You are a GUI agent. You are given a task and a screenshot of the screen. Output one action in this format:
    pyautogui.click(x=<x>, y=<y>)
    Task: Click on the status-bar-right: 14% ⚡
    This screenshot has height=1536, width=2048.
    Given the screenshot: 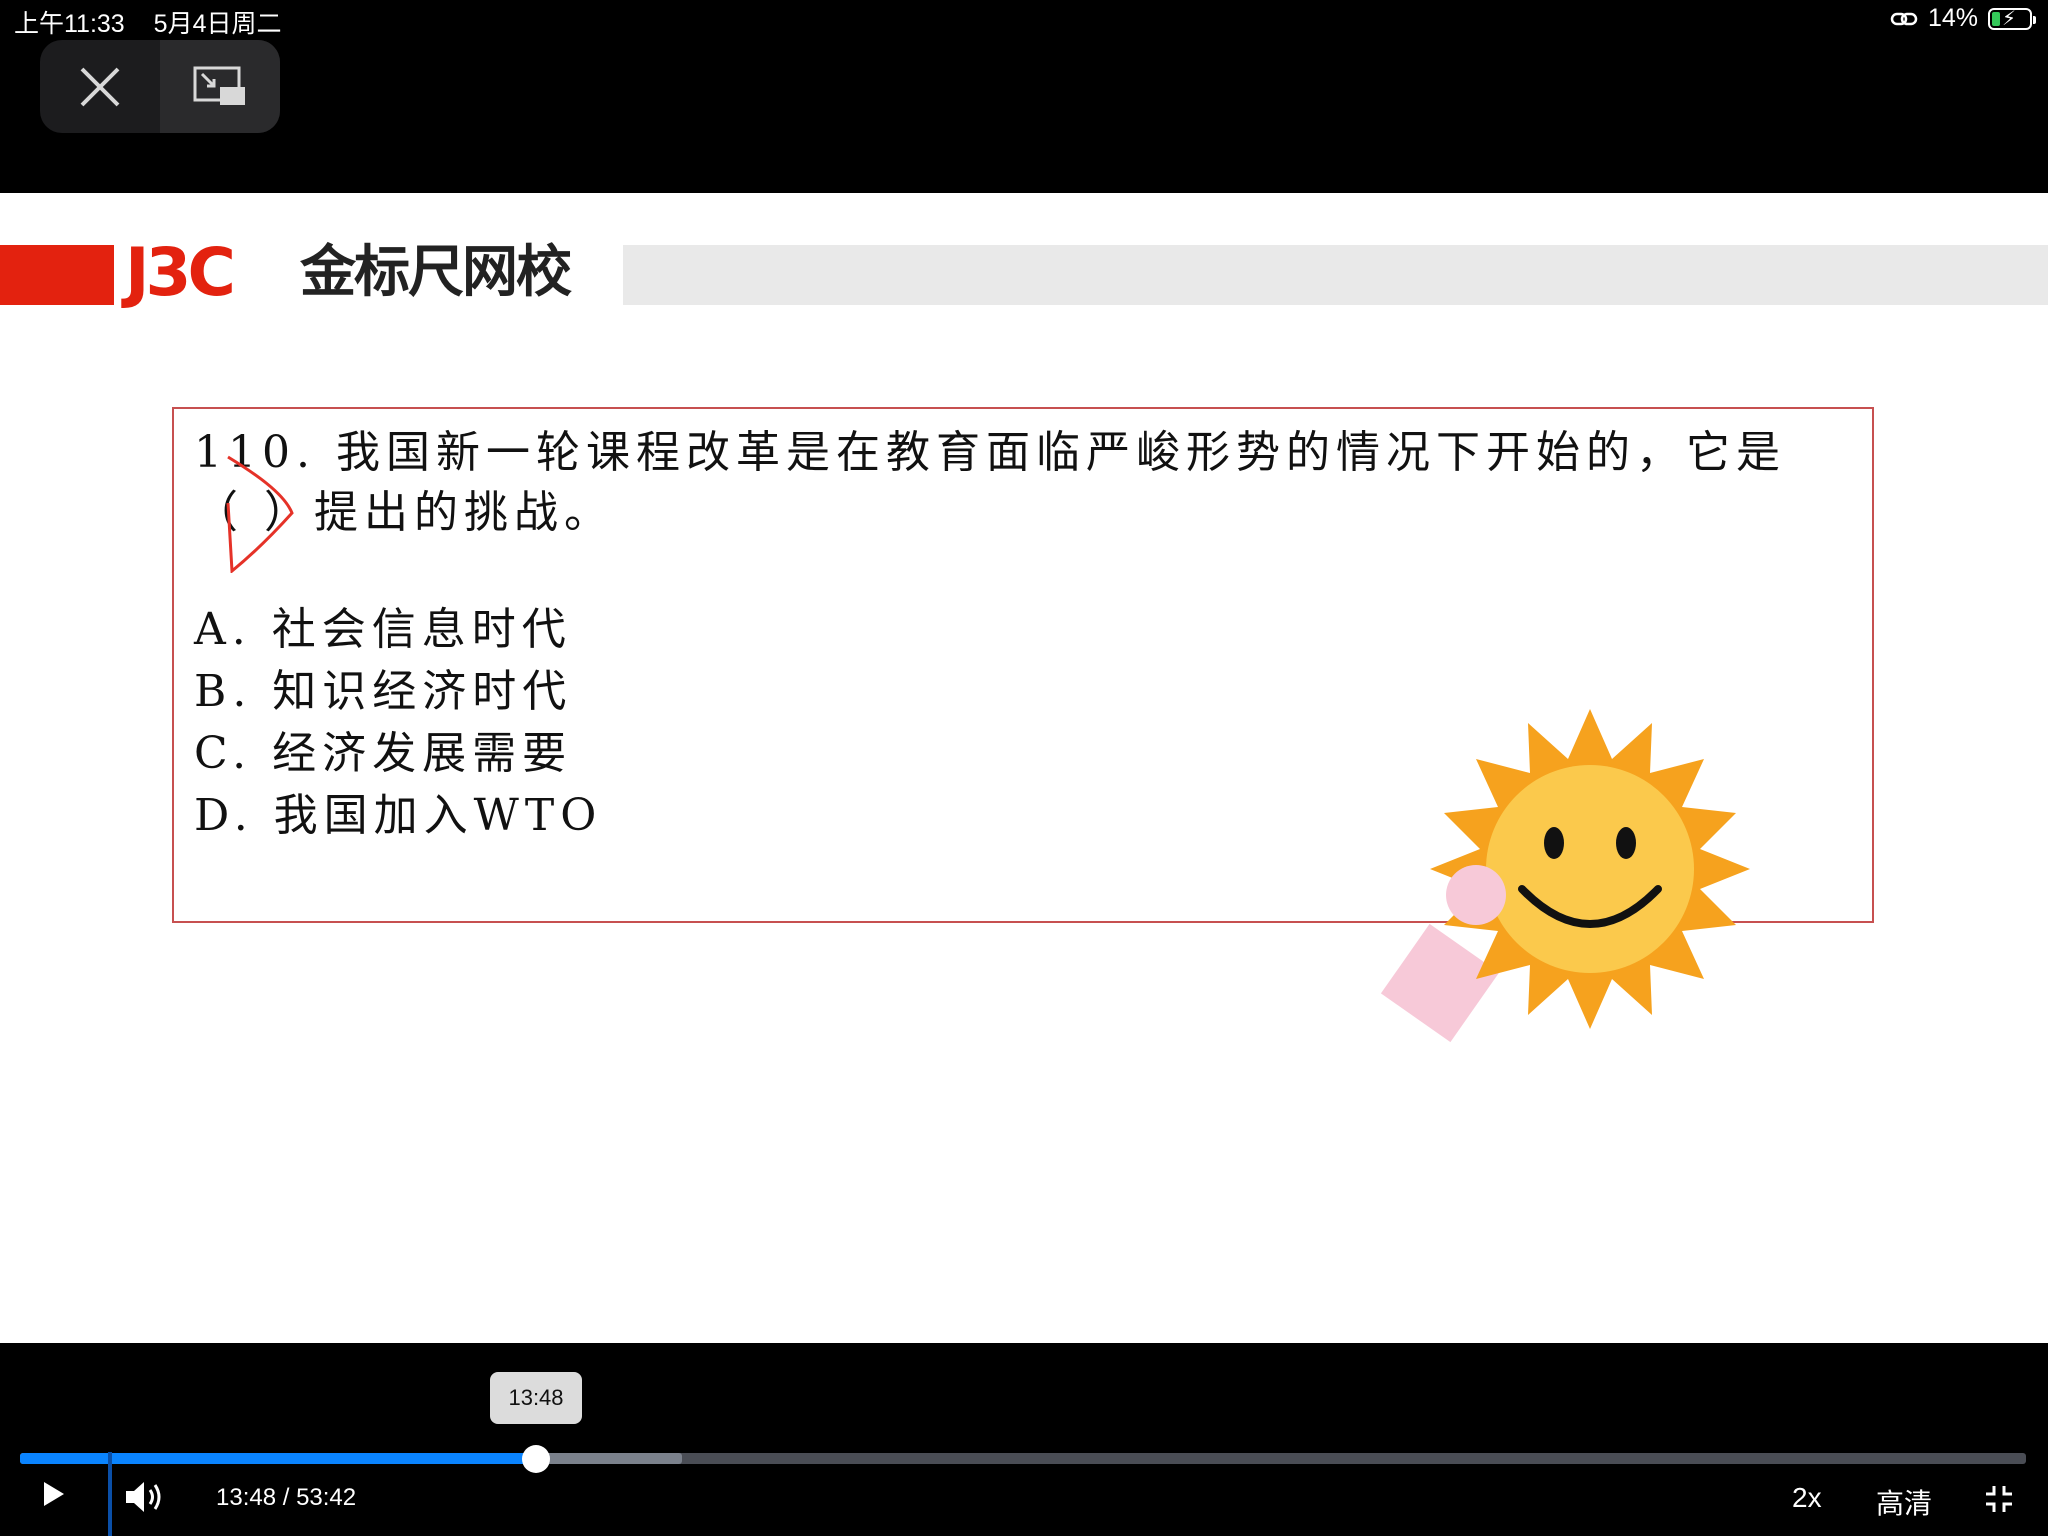 What is the action you would take?
    pyautogui.click(x=1963, y=18)
    